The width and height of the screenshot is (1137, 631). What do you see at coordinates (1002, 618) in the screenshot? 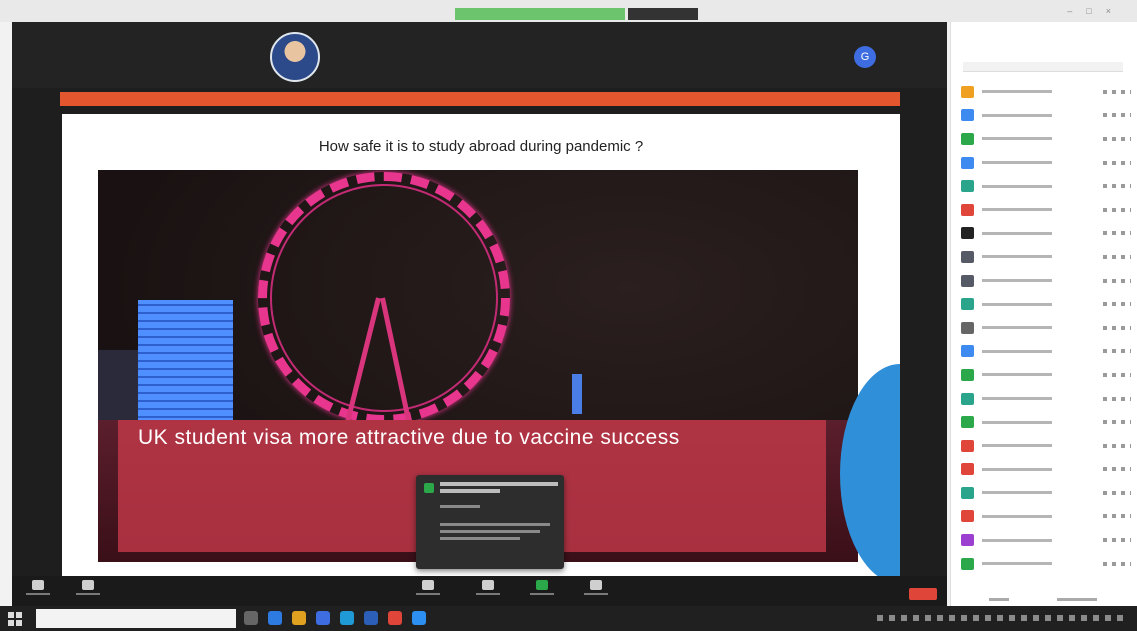
I see `system-tray` at bounding box center [1002, 618].